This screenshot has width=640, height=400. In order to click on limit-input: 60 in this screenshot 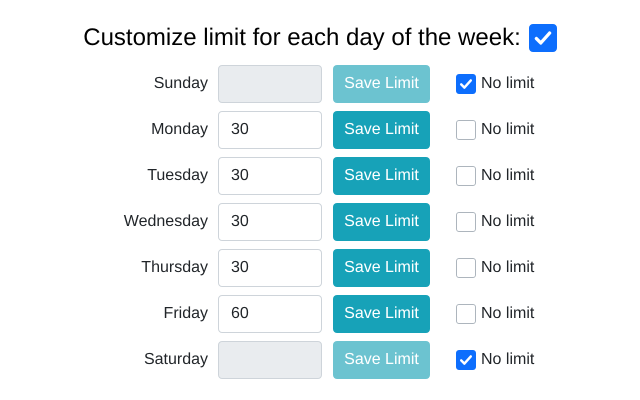, I will do `click(270, 314)`.